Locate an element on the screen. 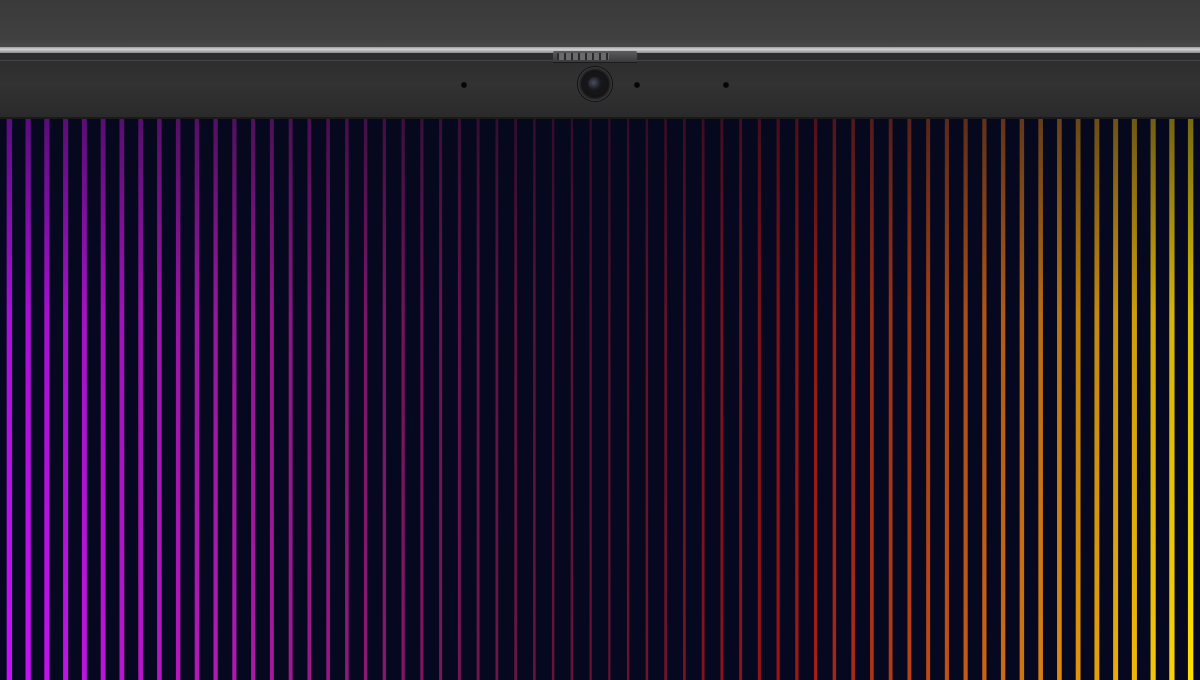  laptop-lid is located at coordinates (600, 24).